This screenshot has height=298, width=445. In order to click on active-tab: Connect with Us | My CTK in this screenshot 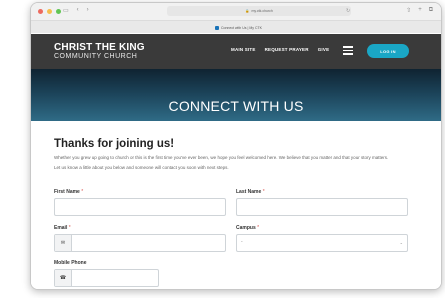, I will do `click(238, 27)`.